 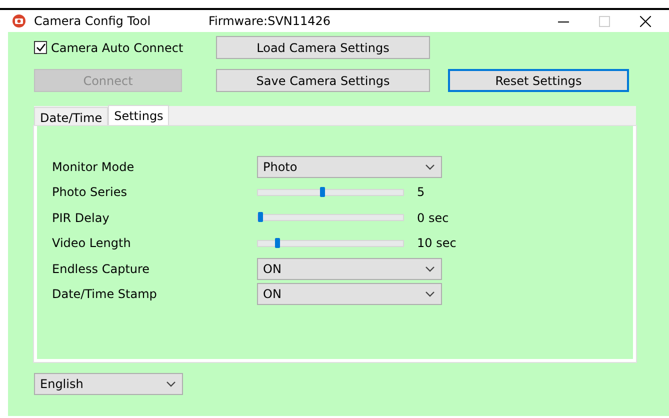 I want to click on button: Reset Settings, so click(x=538, y=80).